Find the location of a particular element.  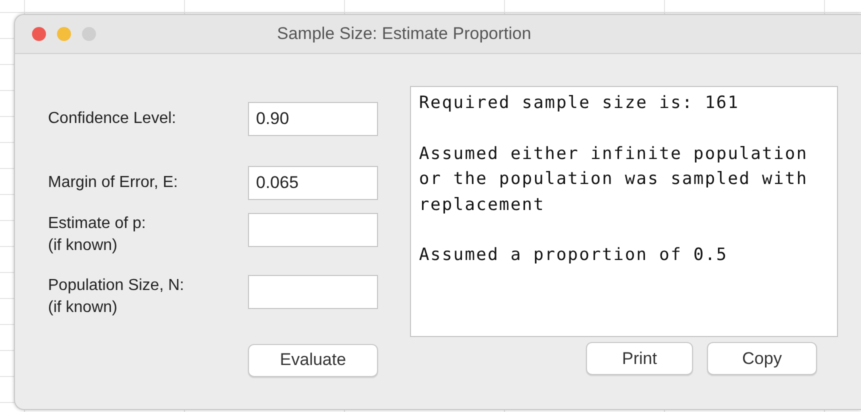

window-title: Sample Size: Estimate Proportion is located at coordinates (404, 34).